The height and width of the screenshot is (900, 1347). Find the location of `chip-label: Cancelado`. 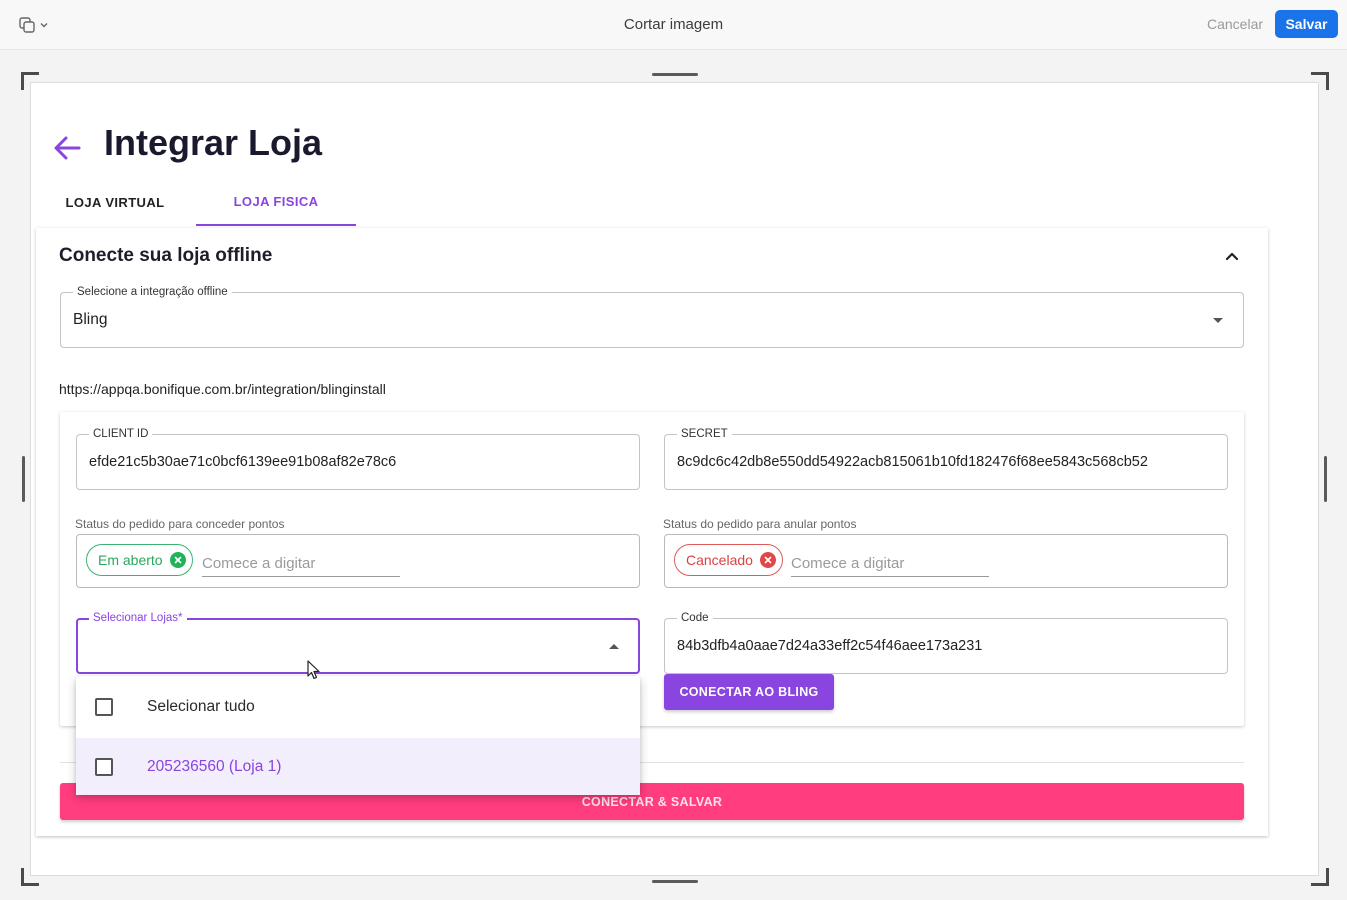

chip-label: Cancelado is located at coordinates (719, 560).